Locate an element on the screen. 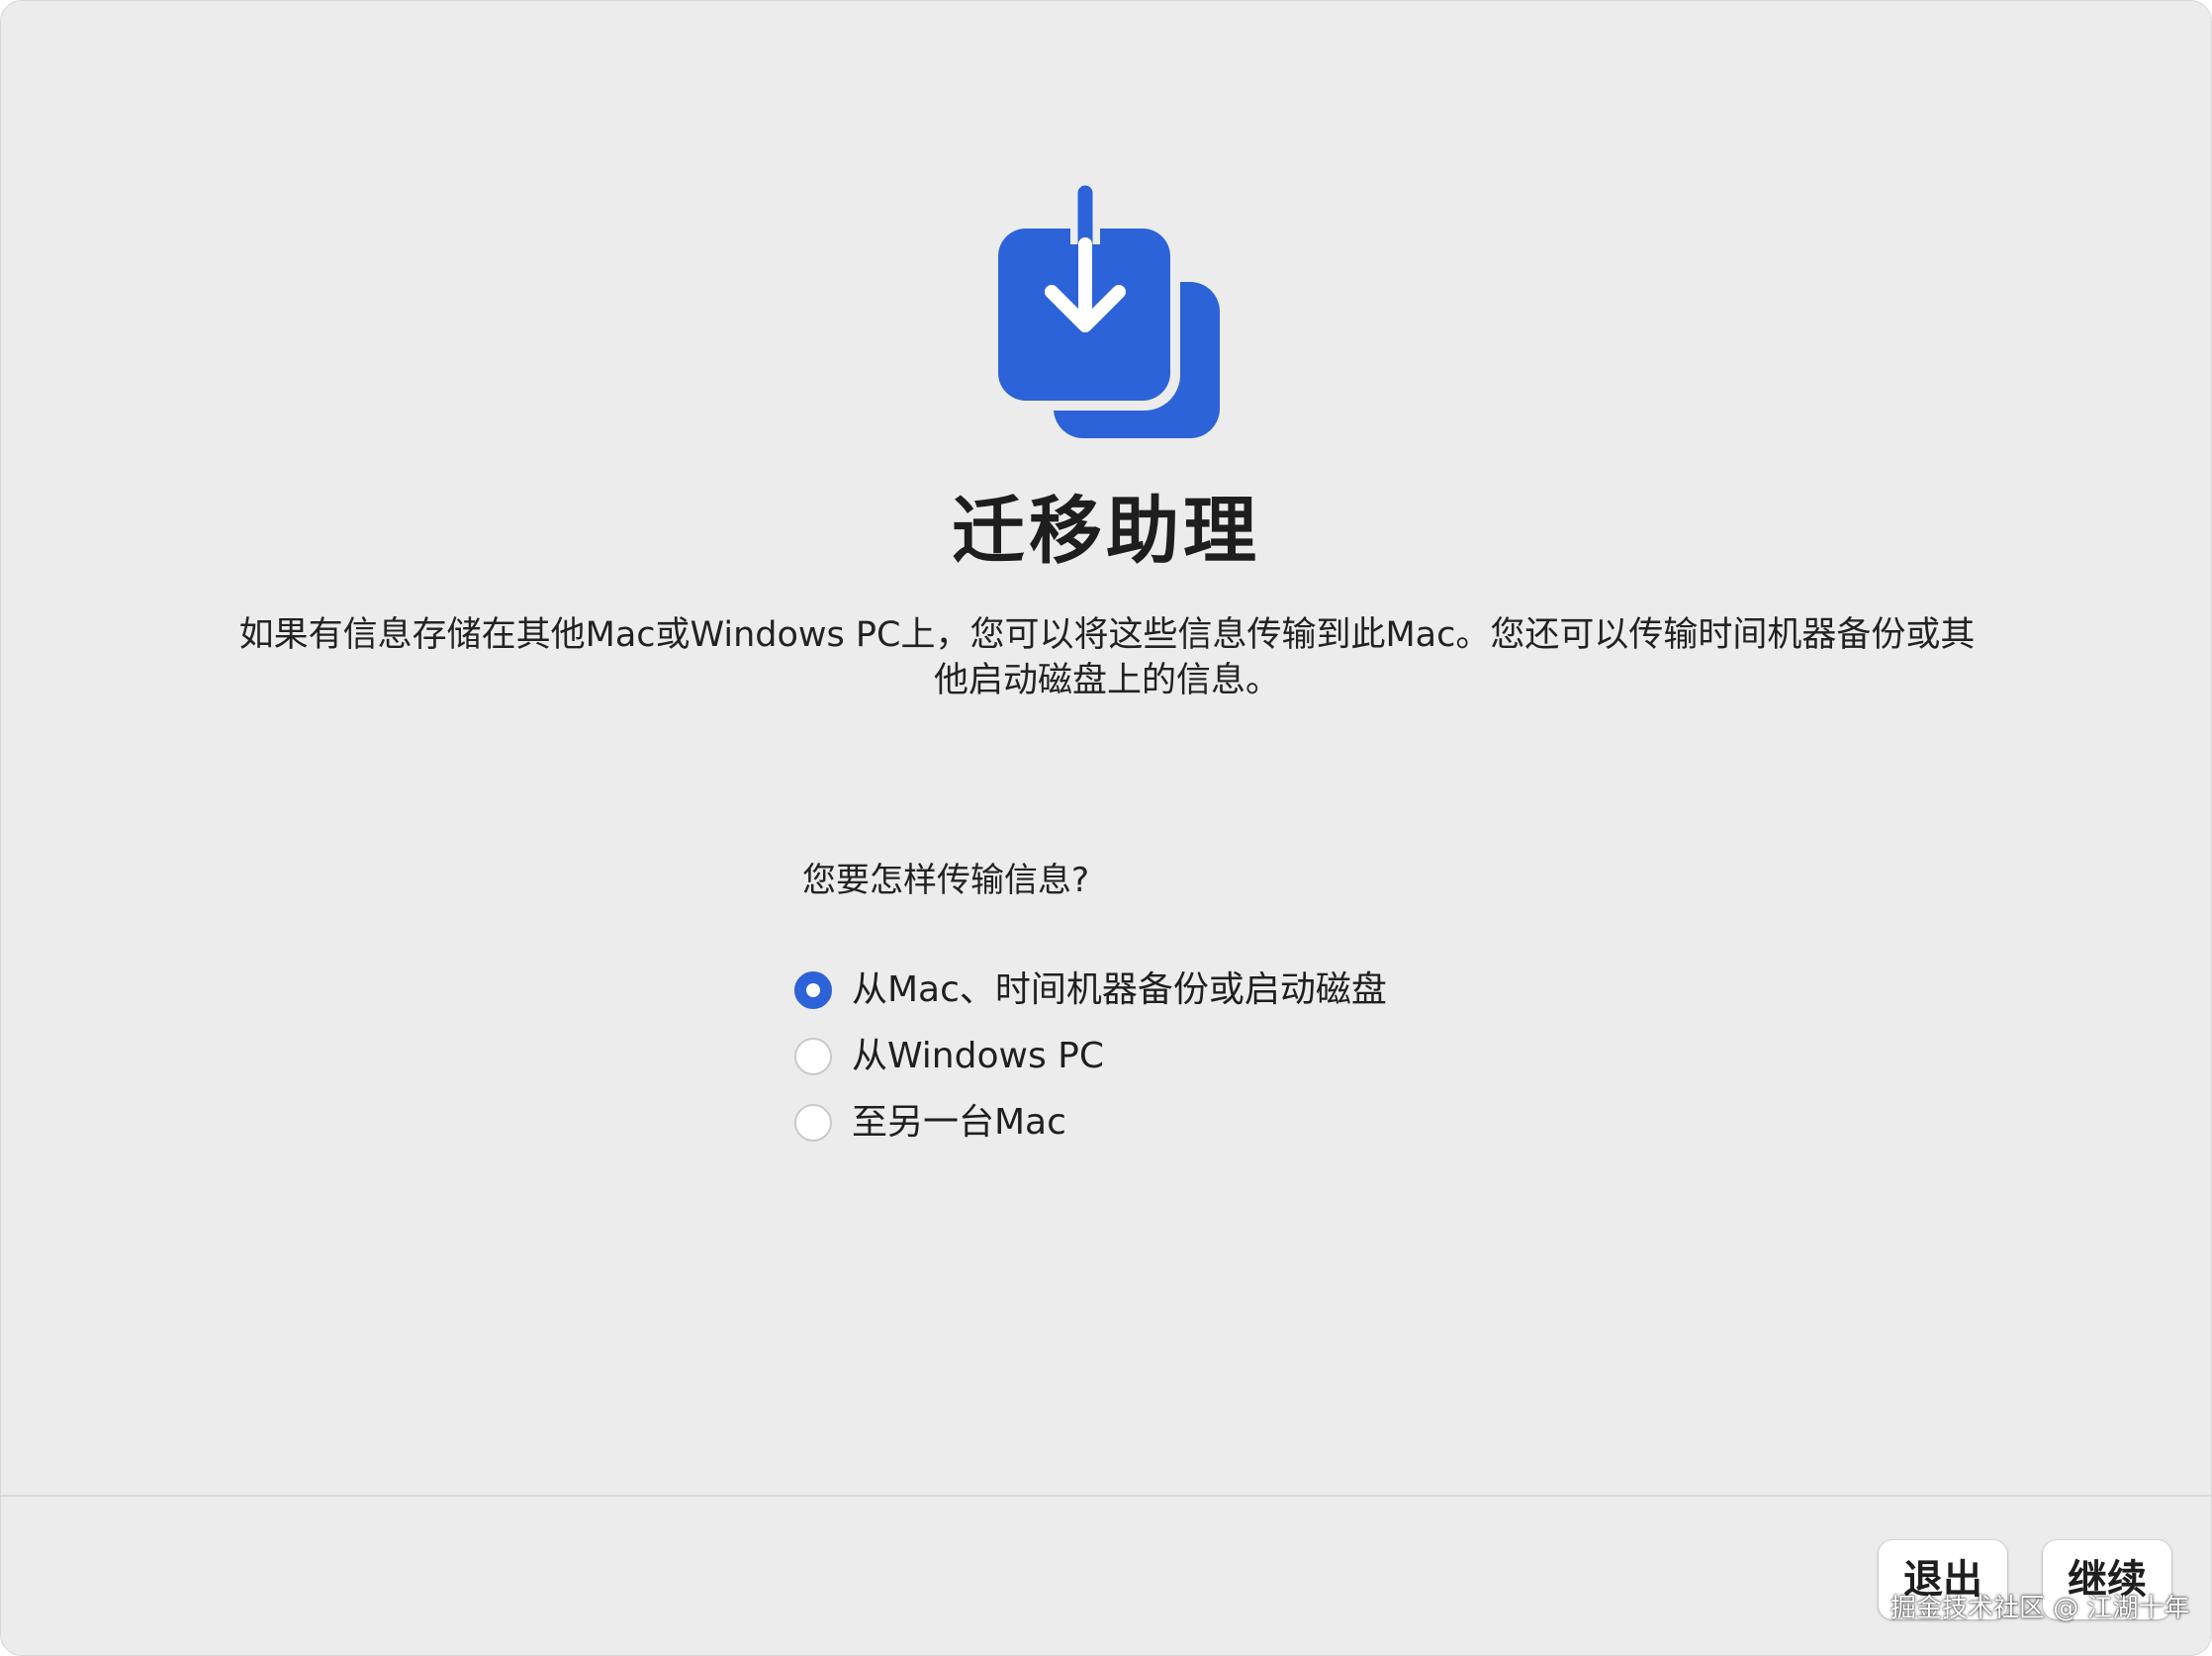 This screenshot has height=1656, width=2212. footer-divider is located at coordinates (1106, 1496).